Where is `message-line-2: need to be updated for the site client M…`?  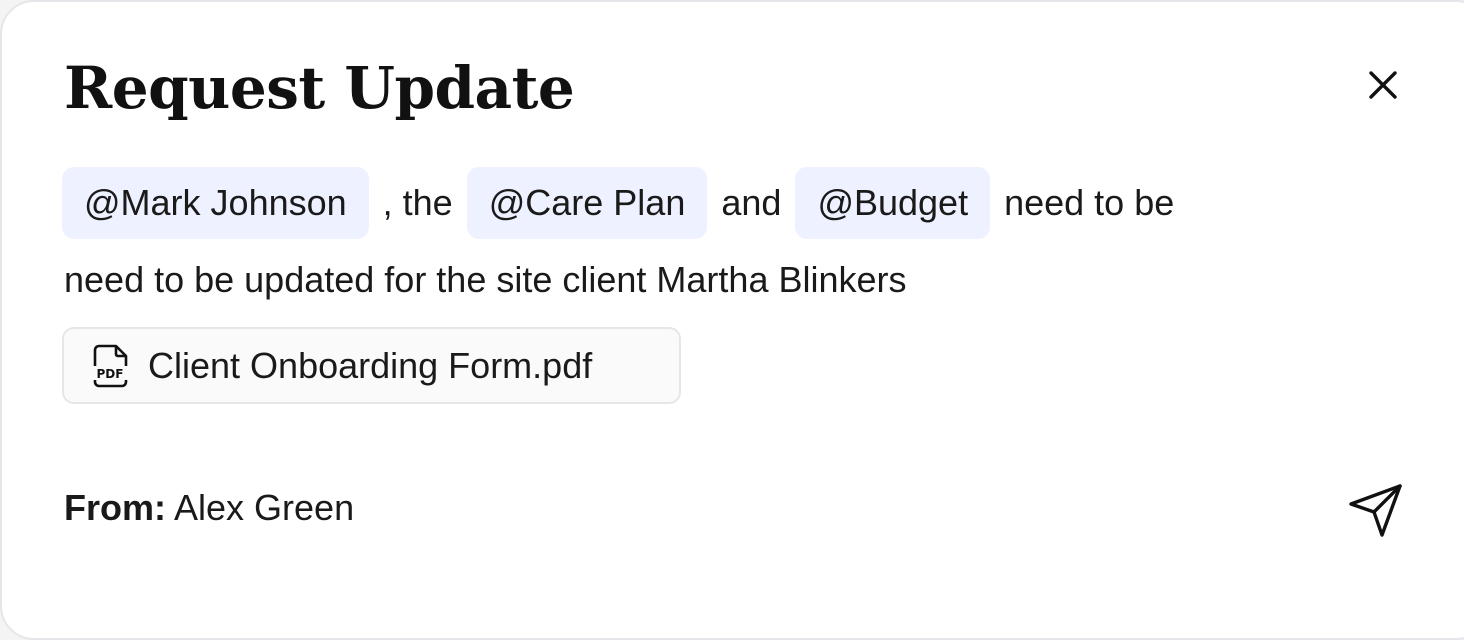
message-line-2: need to be updated for the site client M… is located at coordinates (485, 279).